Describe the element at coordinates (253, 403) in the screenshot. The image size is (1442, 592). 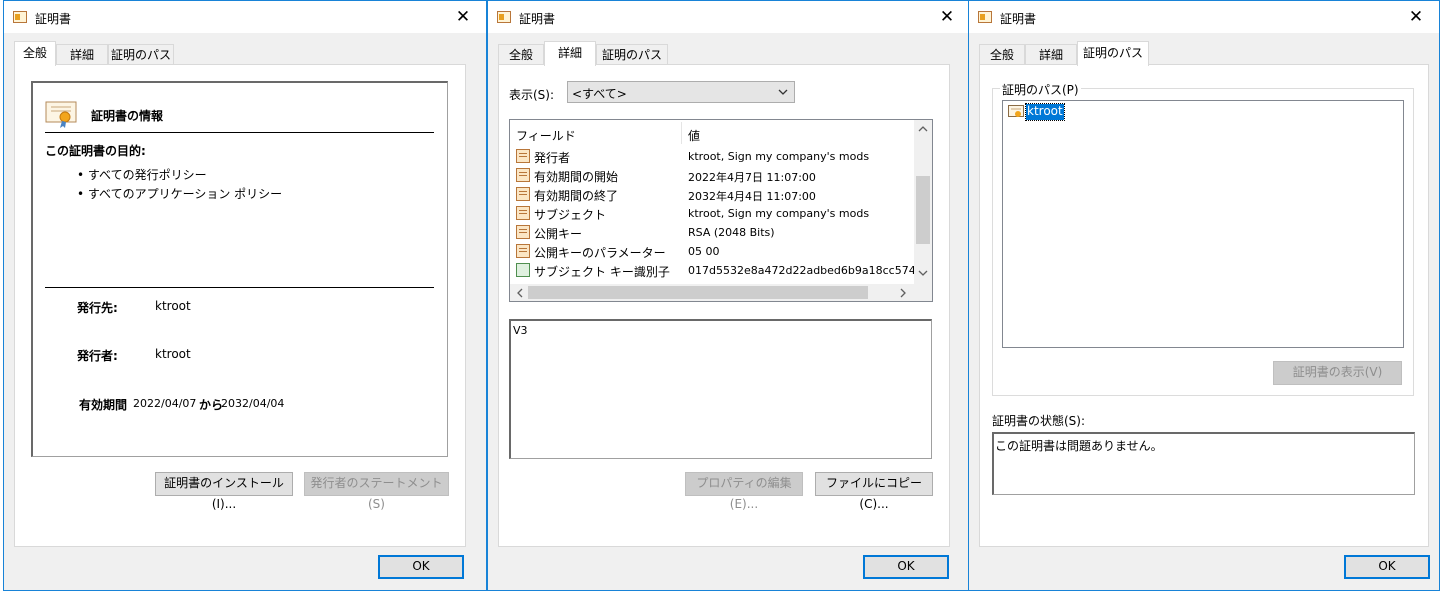
I see `valid-to: 2032/04/04` at that location.